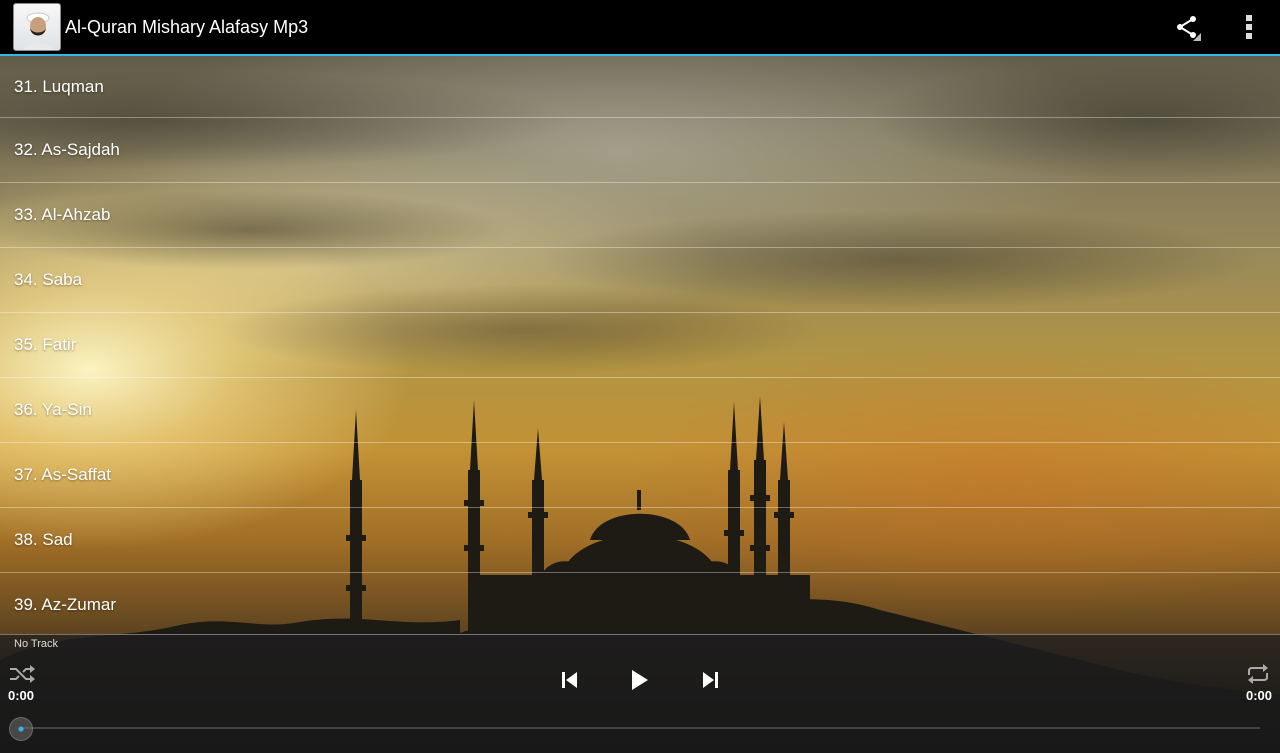 Image resolution: width=1280 pixels, height=753 pixels. Describe the element at coordinates (640, 150) in the screenshot. I see `list-item: 32. As-Sajdah` at that location.